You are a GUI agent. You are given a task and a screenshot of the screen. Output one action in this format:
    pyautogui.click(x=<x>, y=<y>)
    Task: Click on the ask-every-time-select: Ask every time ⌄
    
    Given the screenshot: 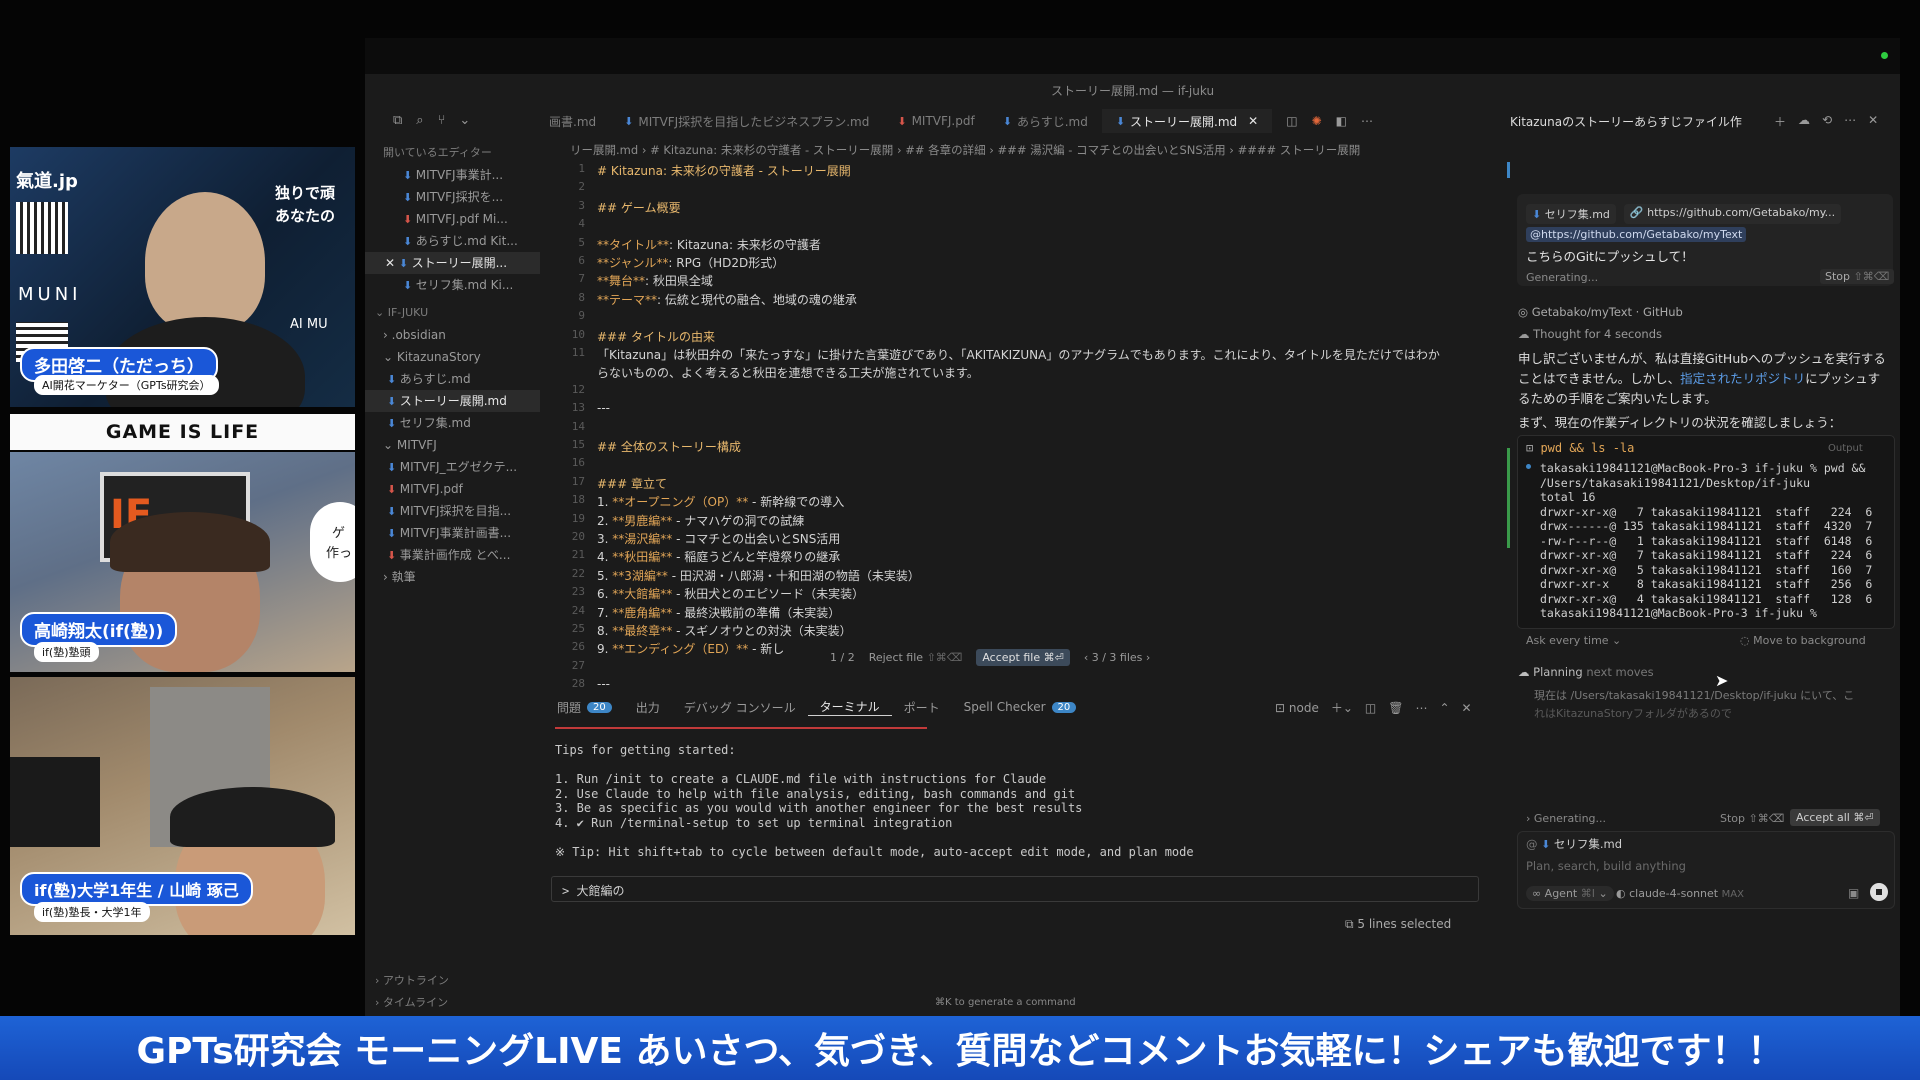 What is the action you would take?
    pyautogui.click(x=1573, y=640)
    